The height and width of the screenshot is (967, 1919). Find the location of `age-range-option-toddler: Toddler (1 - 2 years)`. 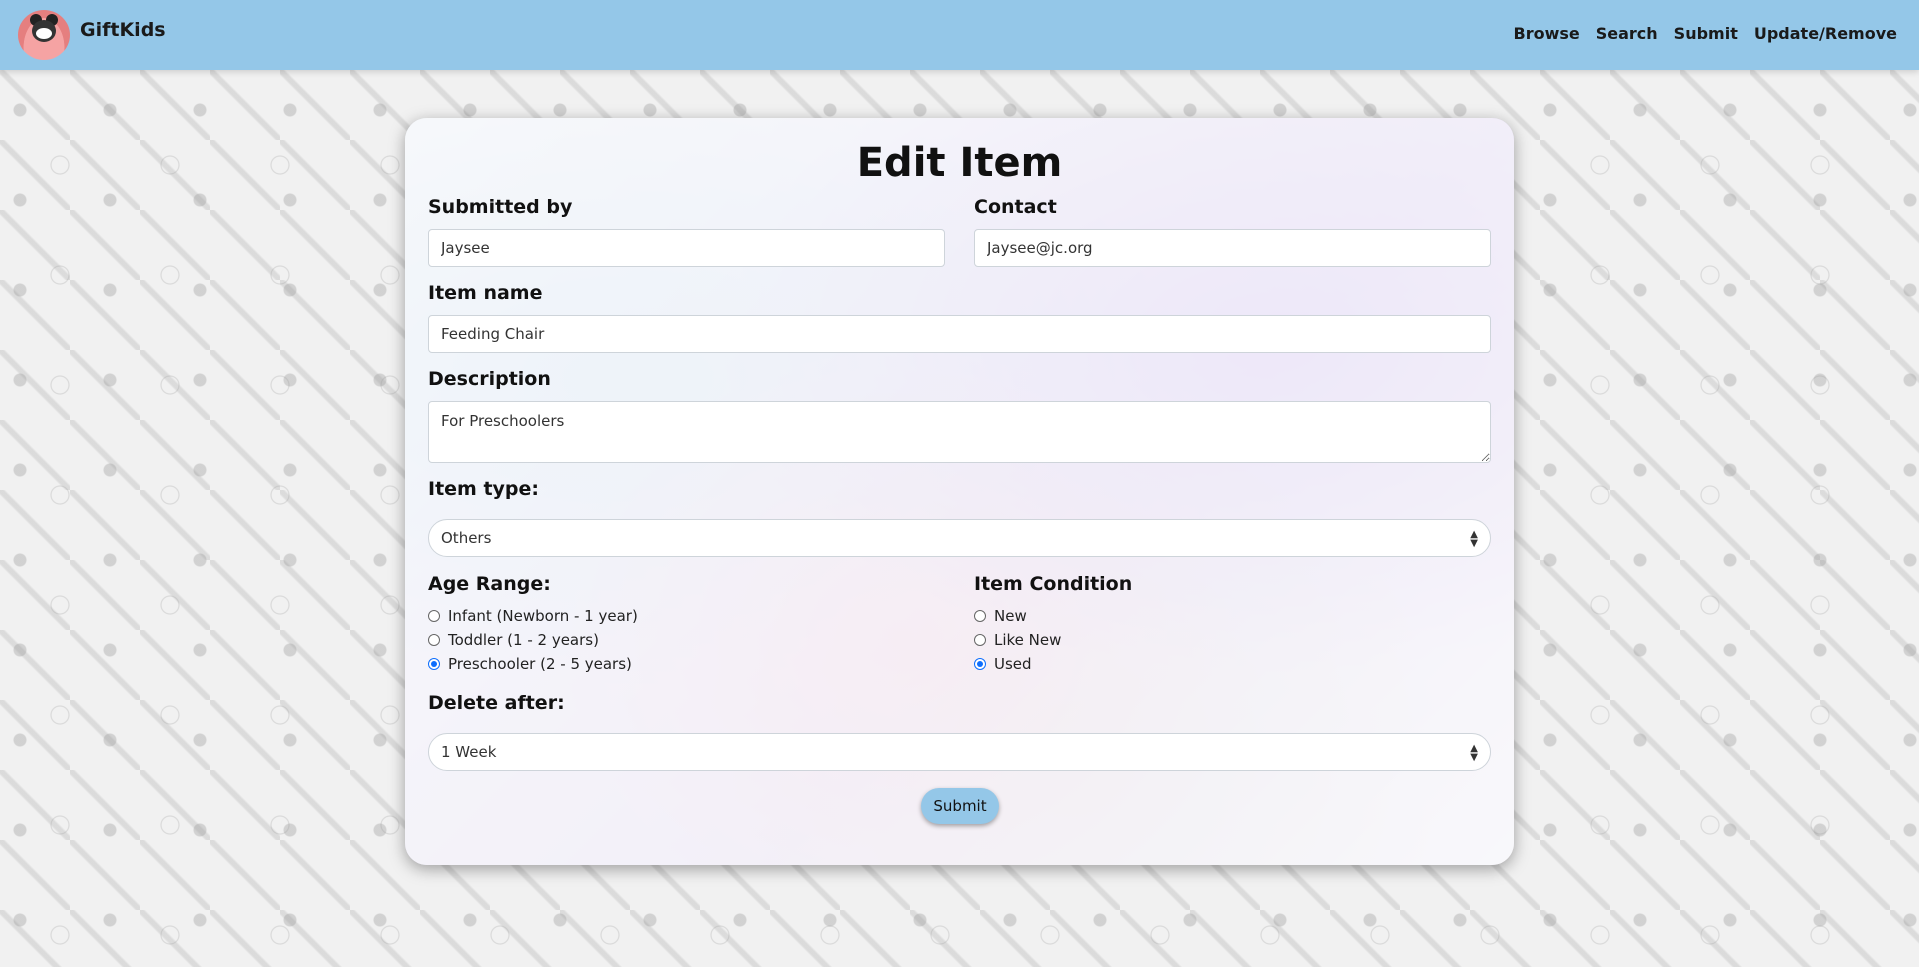

age-range-option-toddler: Toddler (1 - 2 years) is located at coordinates (513, 640).